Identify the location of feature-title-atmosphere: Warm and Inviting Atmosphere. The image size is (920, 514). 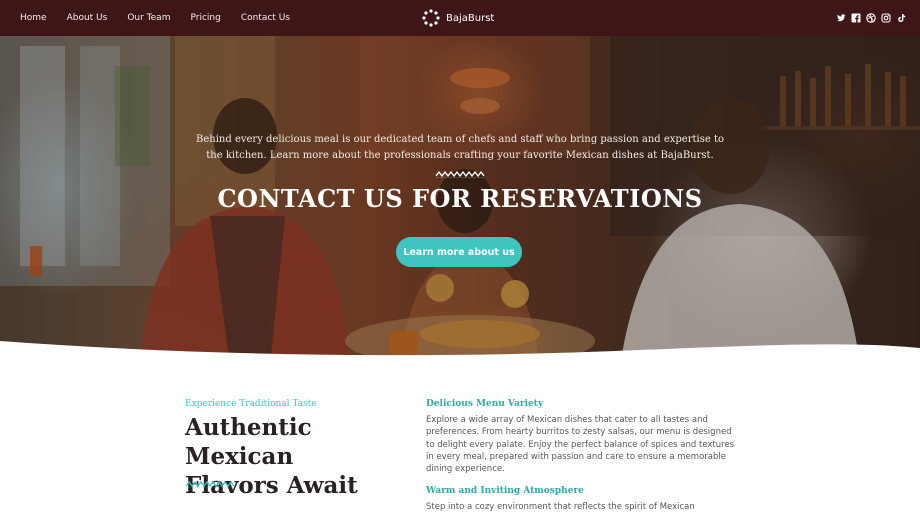
(505, 491).